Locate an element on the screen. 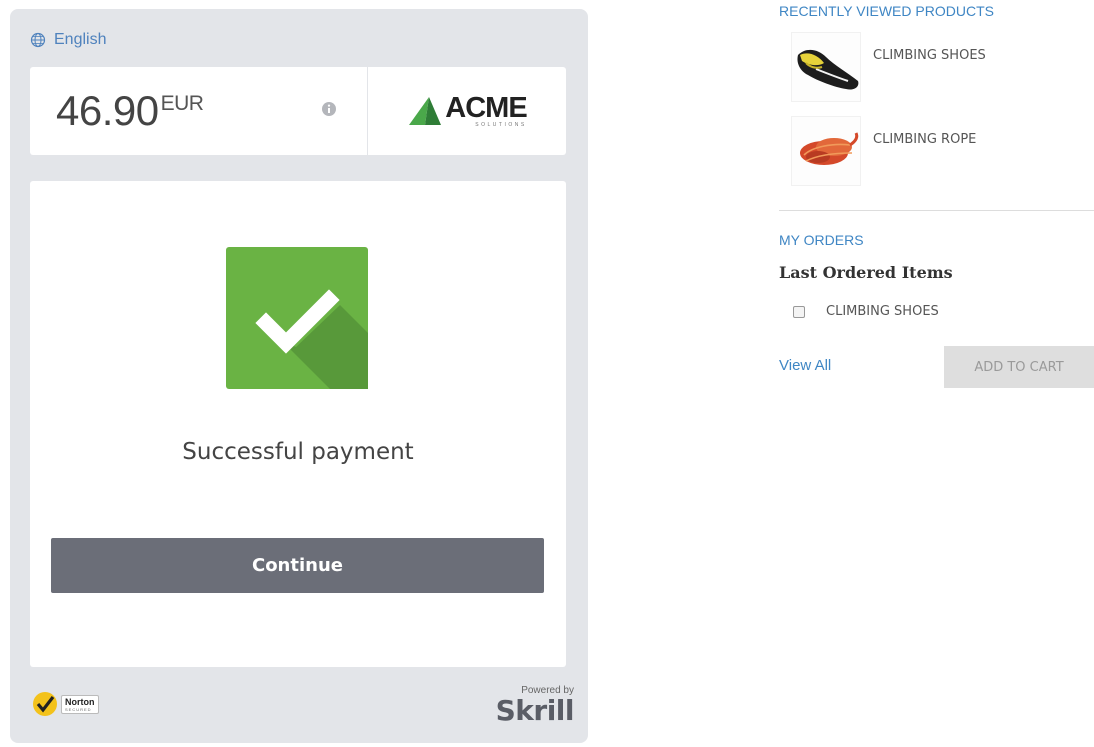  sidebar-divider is located at coordinates (936, 210).